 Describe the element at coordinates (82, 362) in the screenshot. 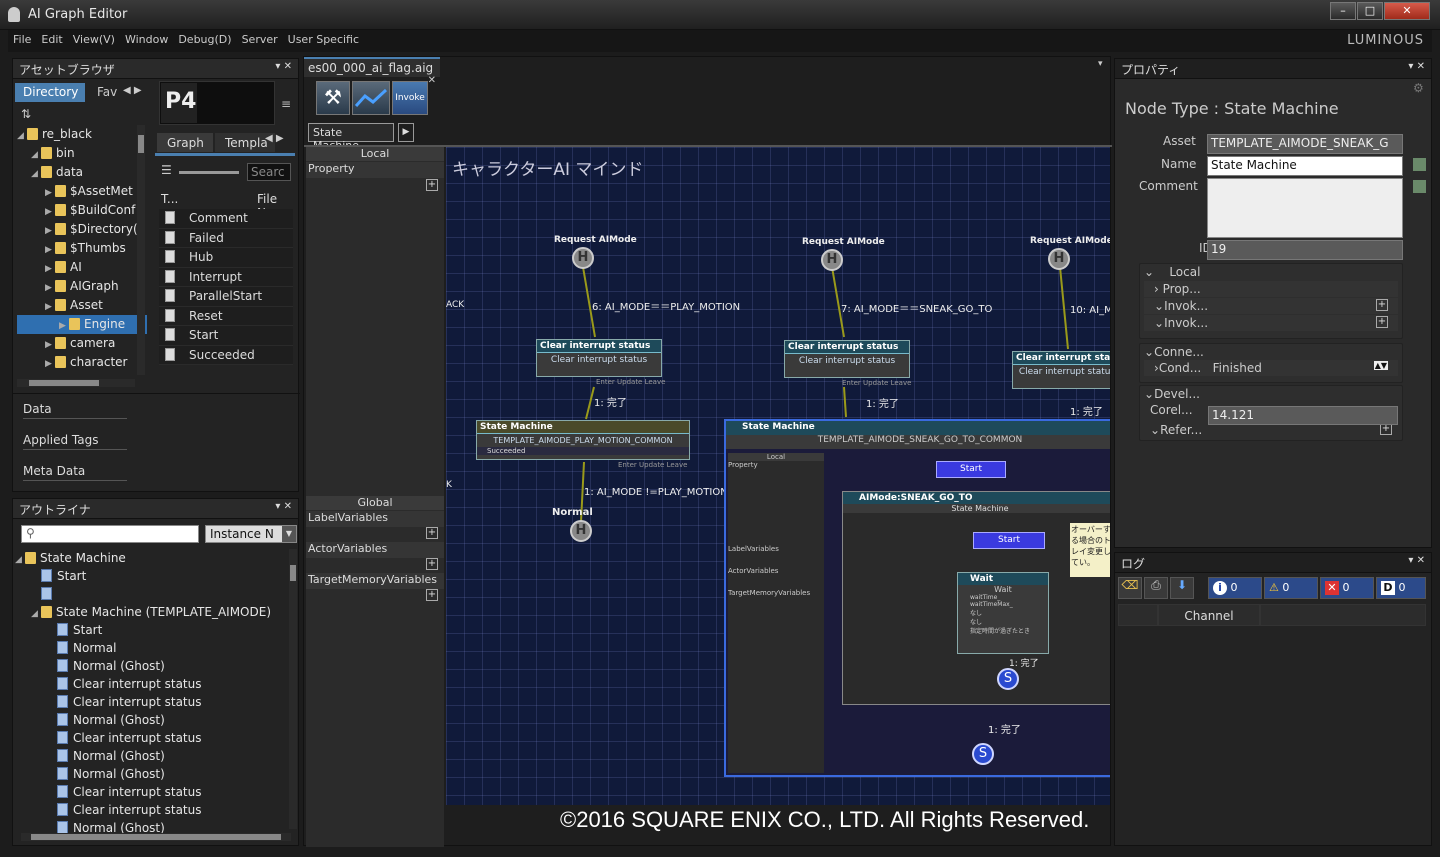

I see `tree-item: ▶ character` at that location.